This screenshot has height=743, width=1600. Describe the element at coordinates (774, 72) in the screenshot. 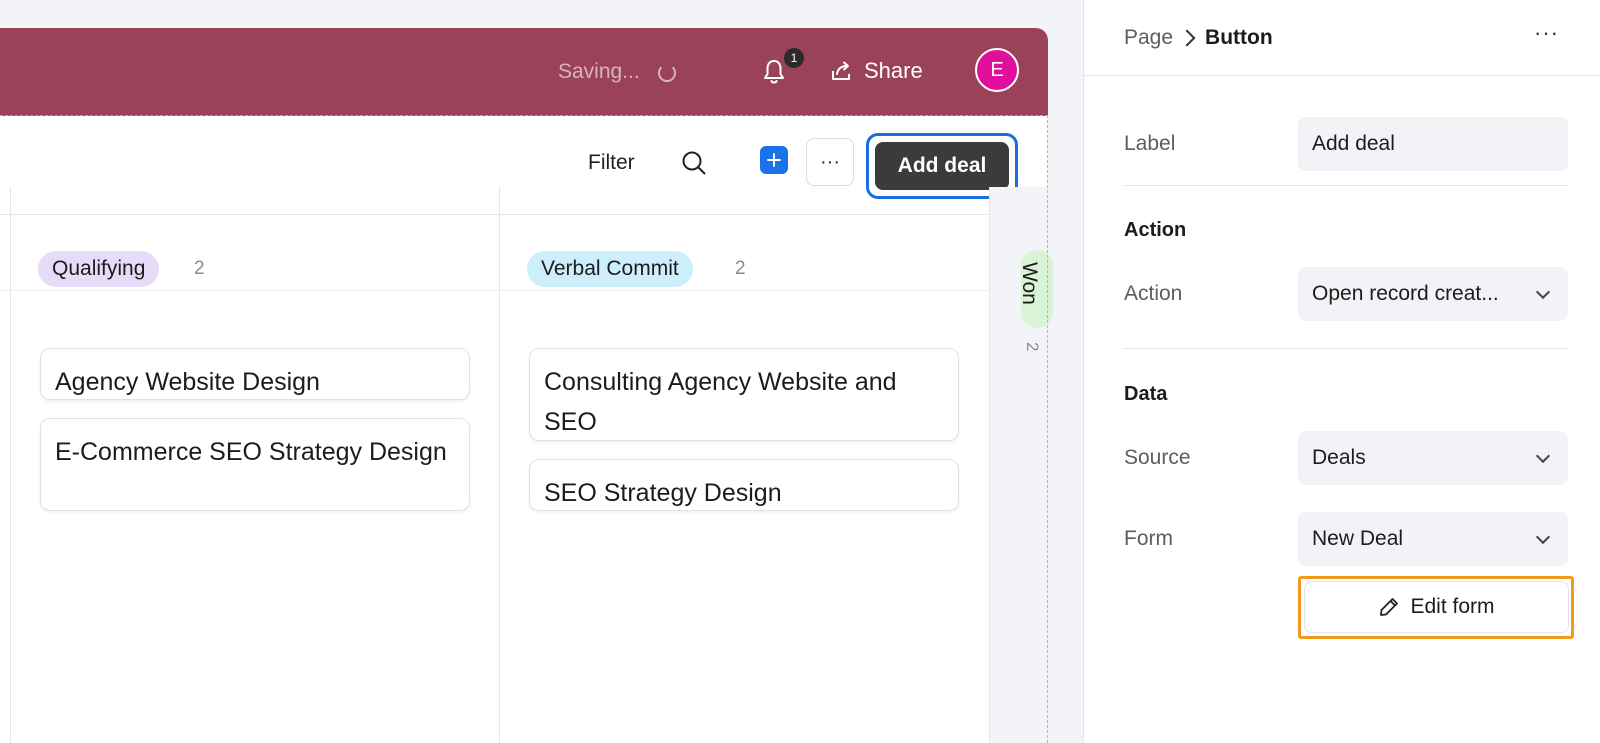

I see `bell-icon` at that location.